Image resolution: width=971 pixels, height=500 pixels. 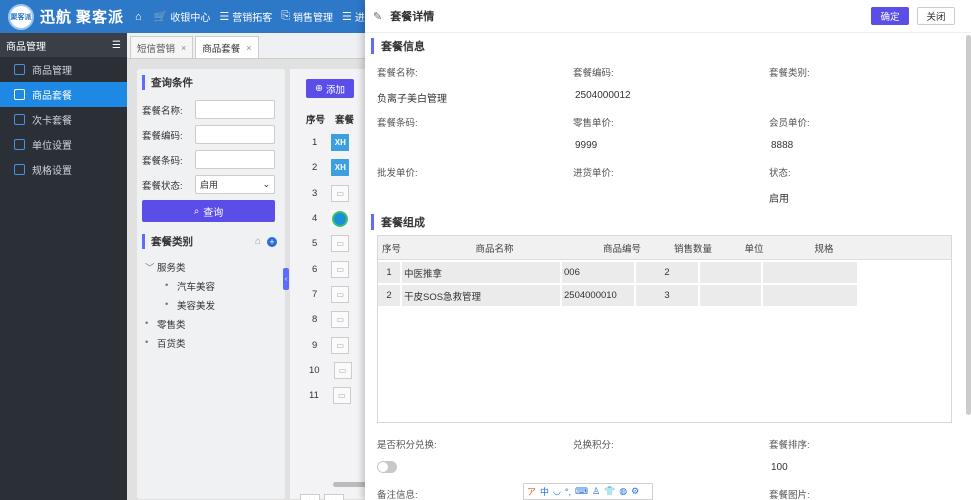 What do you see at coordinates (63, 266) in the screenshot?
I see `sidebar: 商品管理 ☰ 商品管理 商品套餐 次卡套餐 单位设置 规格设置` at bounding box center [63, 266].